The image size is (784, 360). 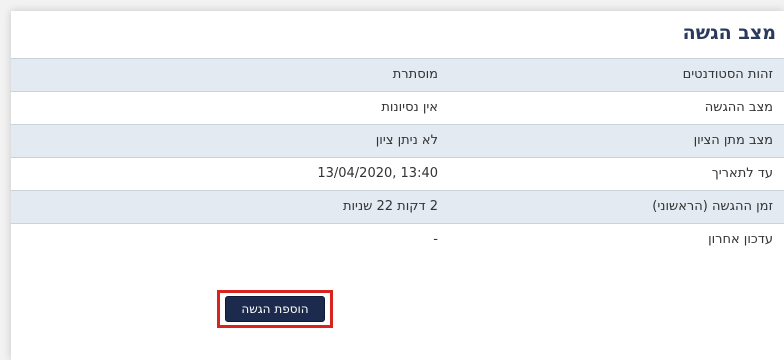 What do you see at coordinates (435, 239) in the screenshot?
I see `row-value: -` at bounding box center [435, 239].